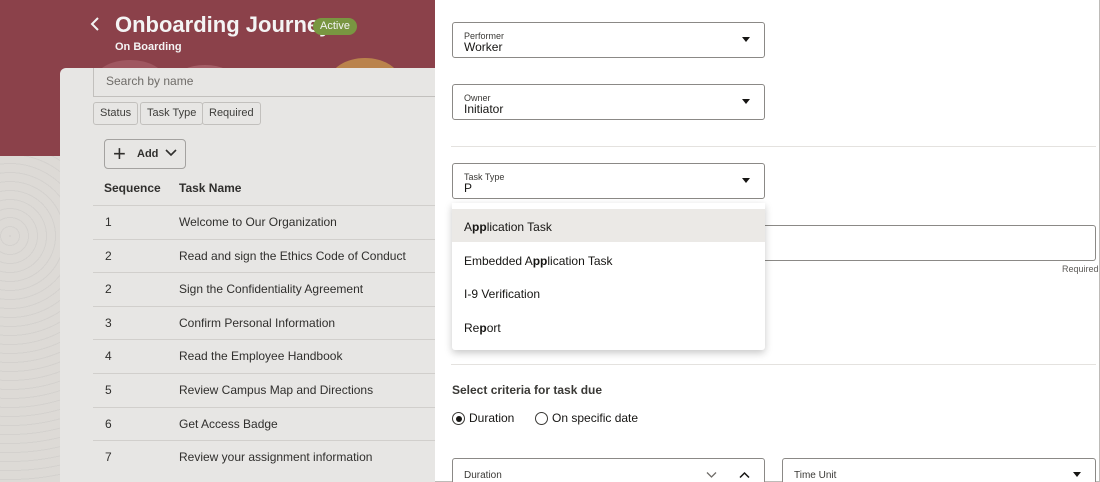  Describe the element at coordinates (108, 457) in the screenshot. I see `row-sequence: 7` at that location.